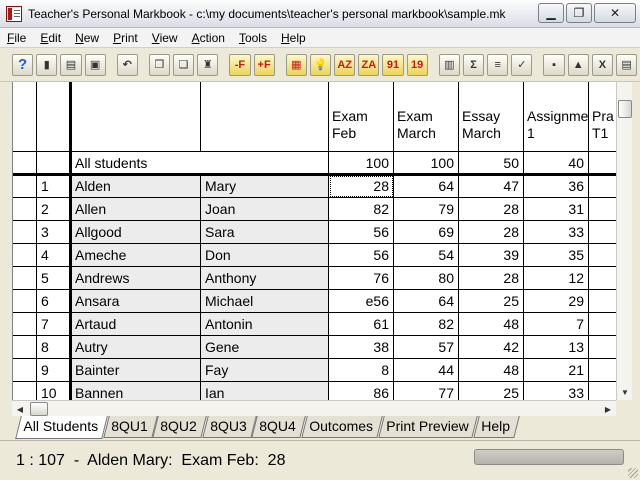  I want to click on student-surname: Bainter, so click(136, 370).